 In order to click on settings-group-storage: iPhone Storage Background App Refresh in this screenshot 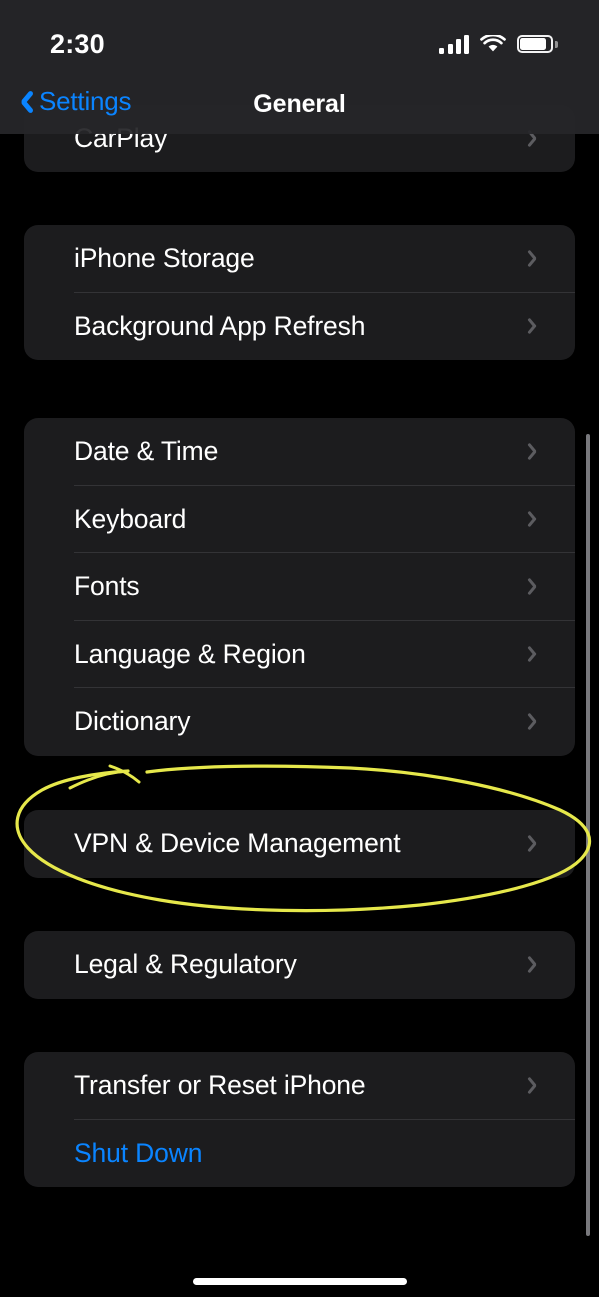, I will do `click(299, 292)`.